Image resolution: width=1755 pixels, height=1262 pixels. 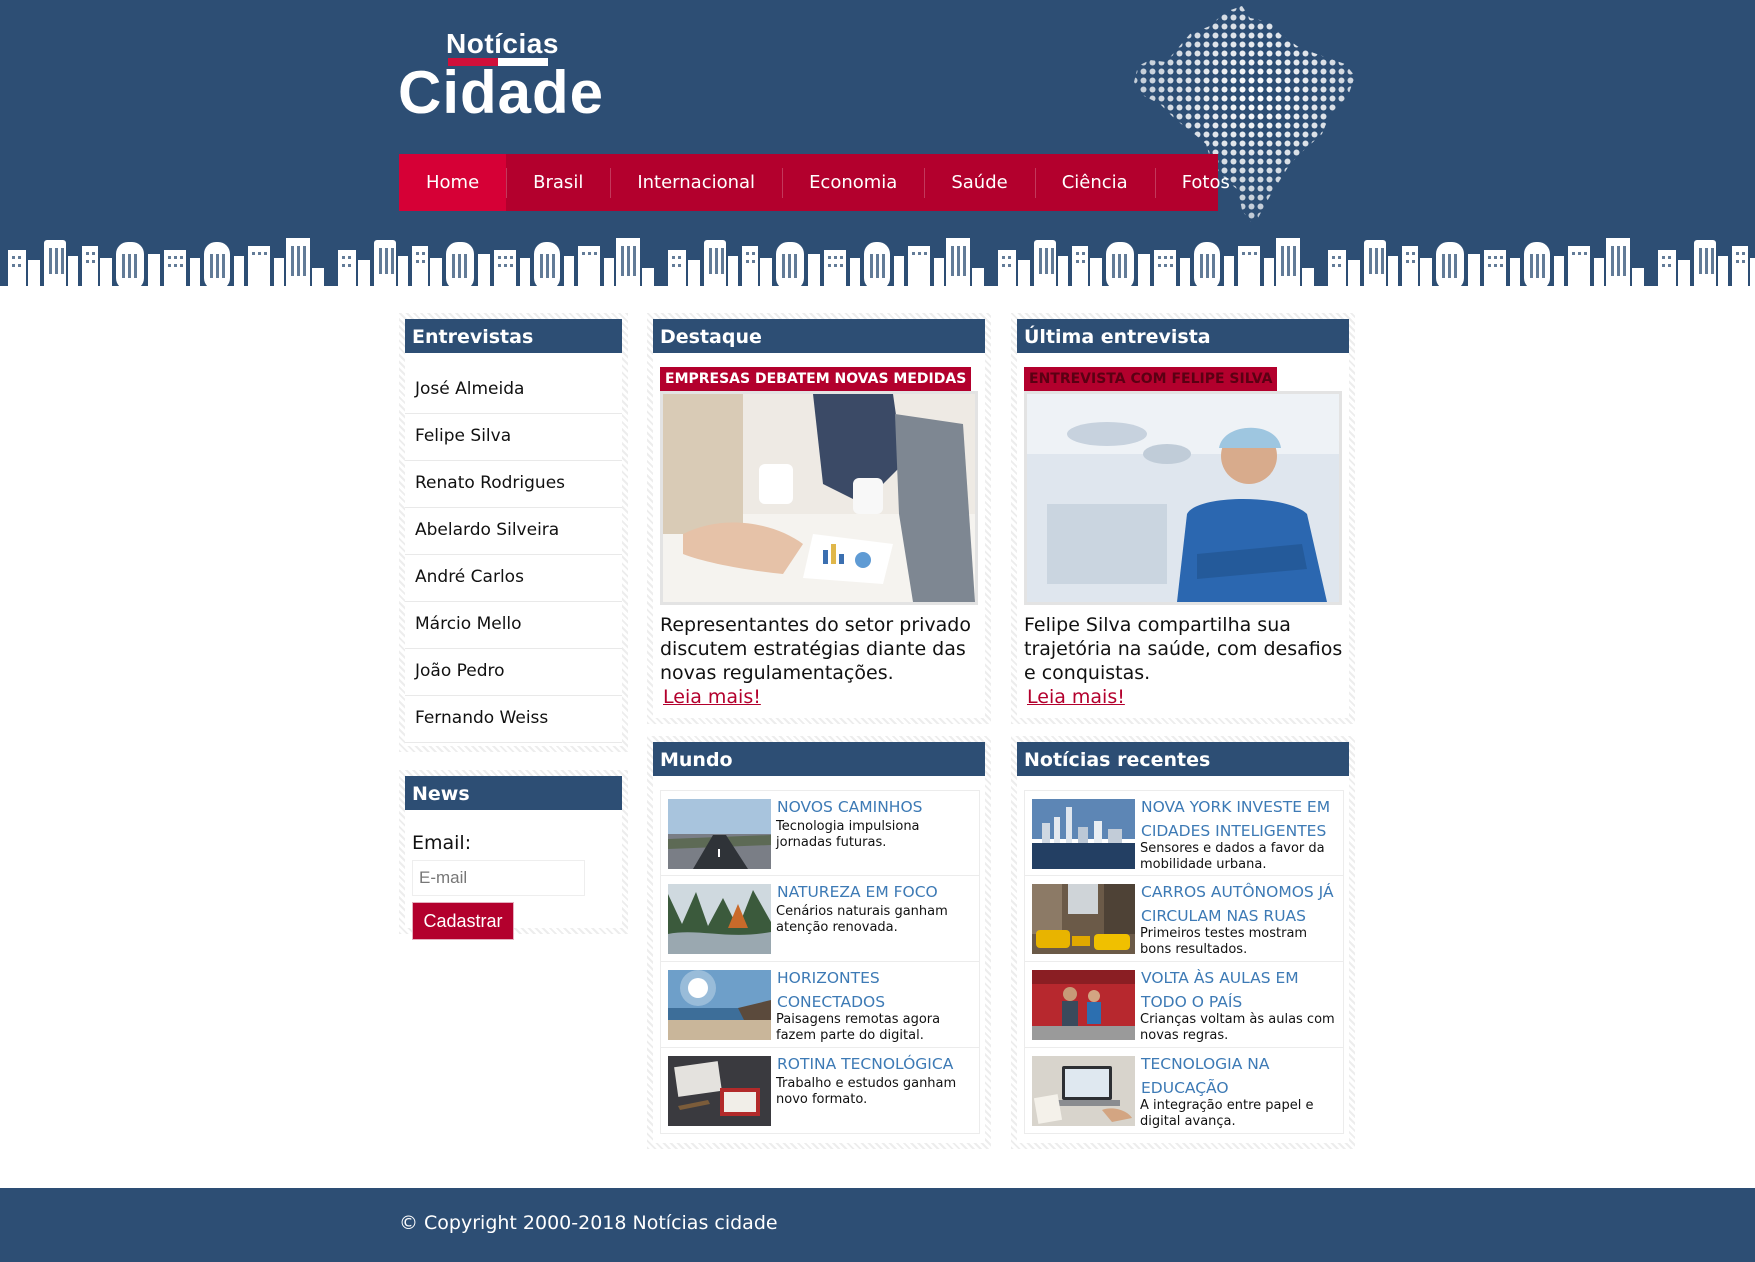 What do you see at coordinates (1083, 919) in the screenshot?
I see `taxi-street-photo` at bounding box center [1083, 919].